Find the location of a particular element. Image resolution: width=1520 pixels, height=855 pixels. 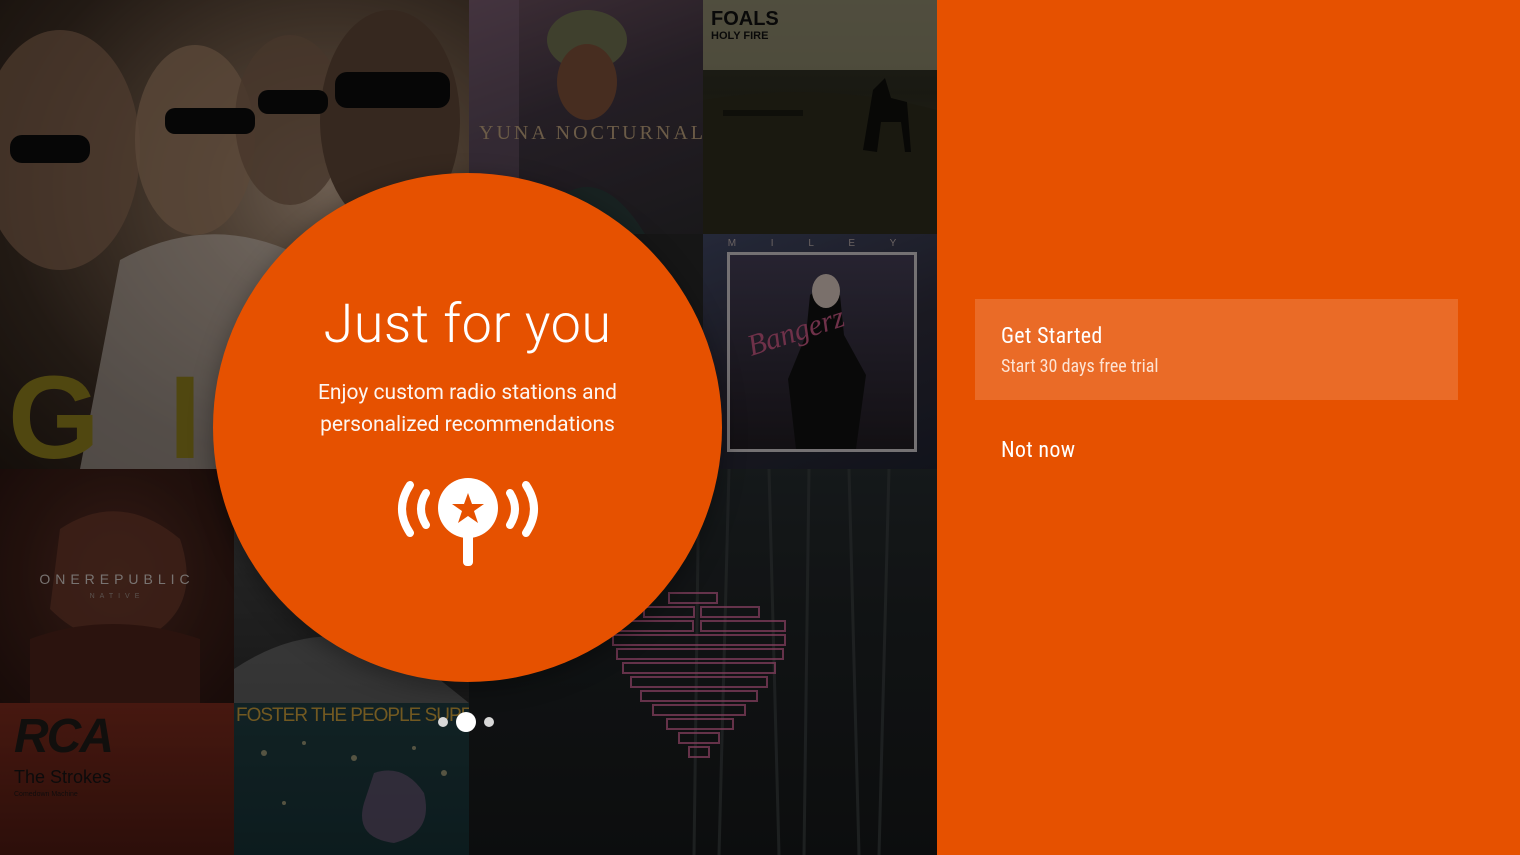

album-text-the-strokes: The Strokes is located at coordinates (63, 777).